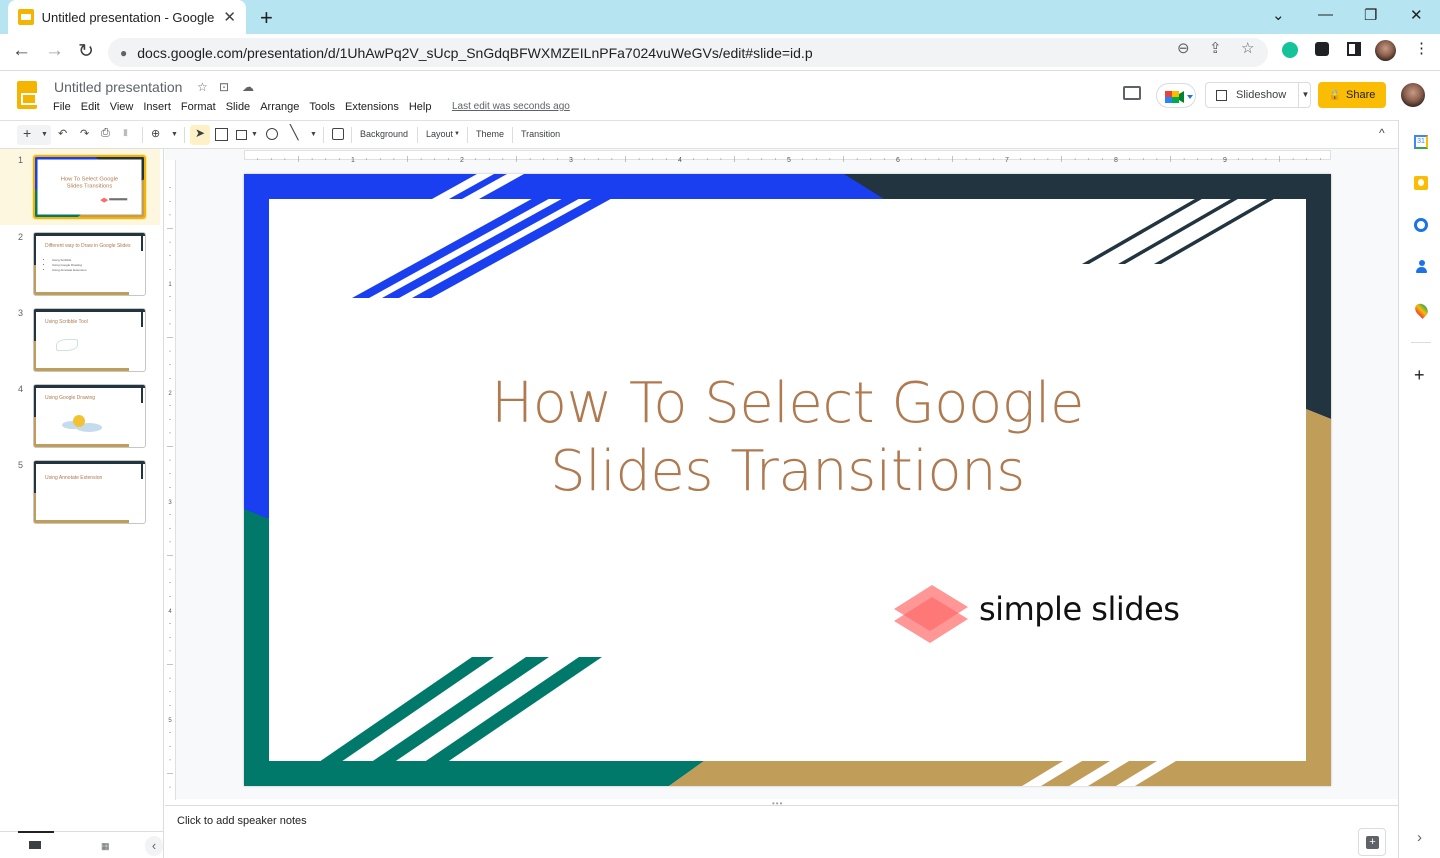 This screenshot has width=1440, height=858. I want to click on account-avatar, so click(1413, 95).